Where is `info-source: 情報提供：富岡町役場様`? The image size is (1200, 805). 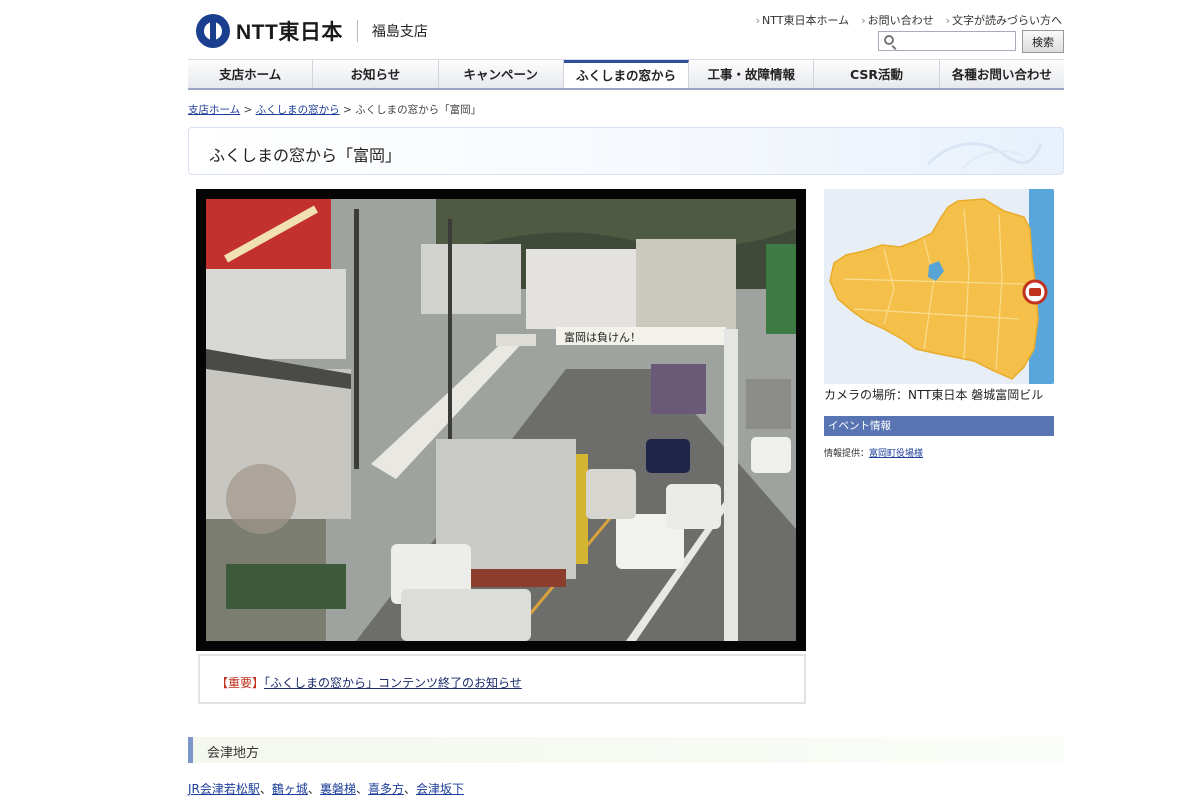 info-source: 情報提供：富岡町役場様 is located at coordinates (873, 452).